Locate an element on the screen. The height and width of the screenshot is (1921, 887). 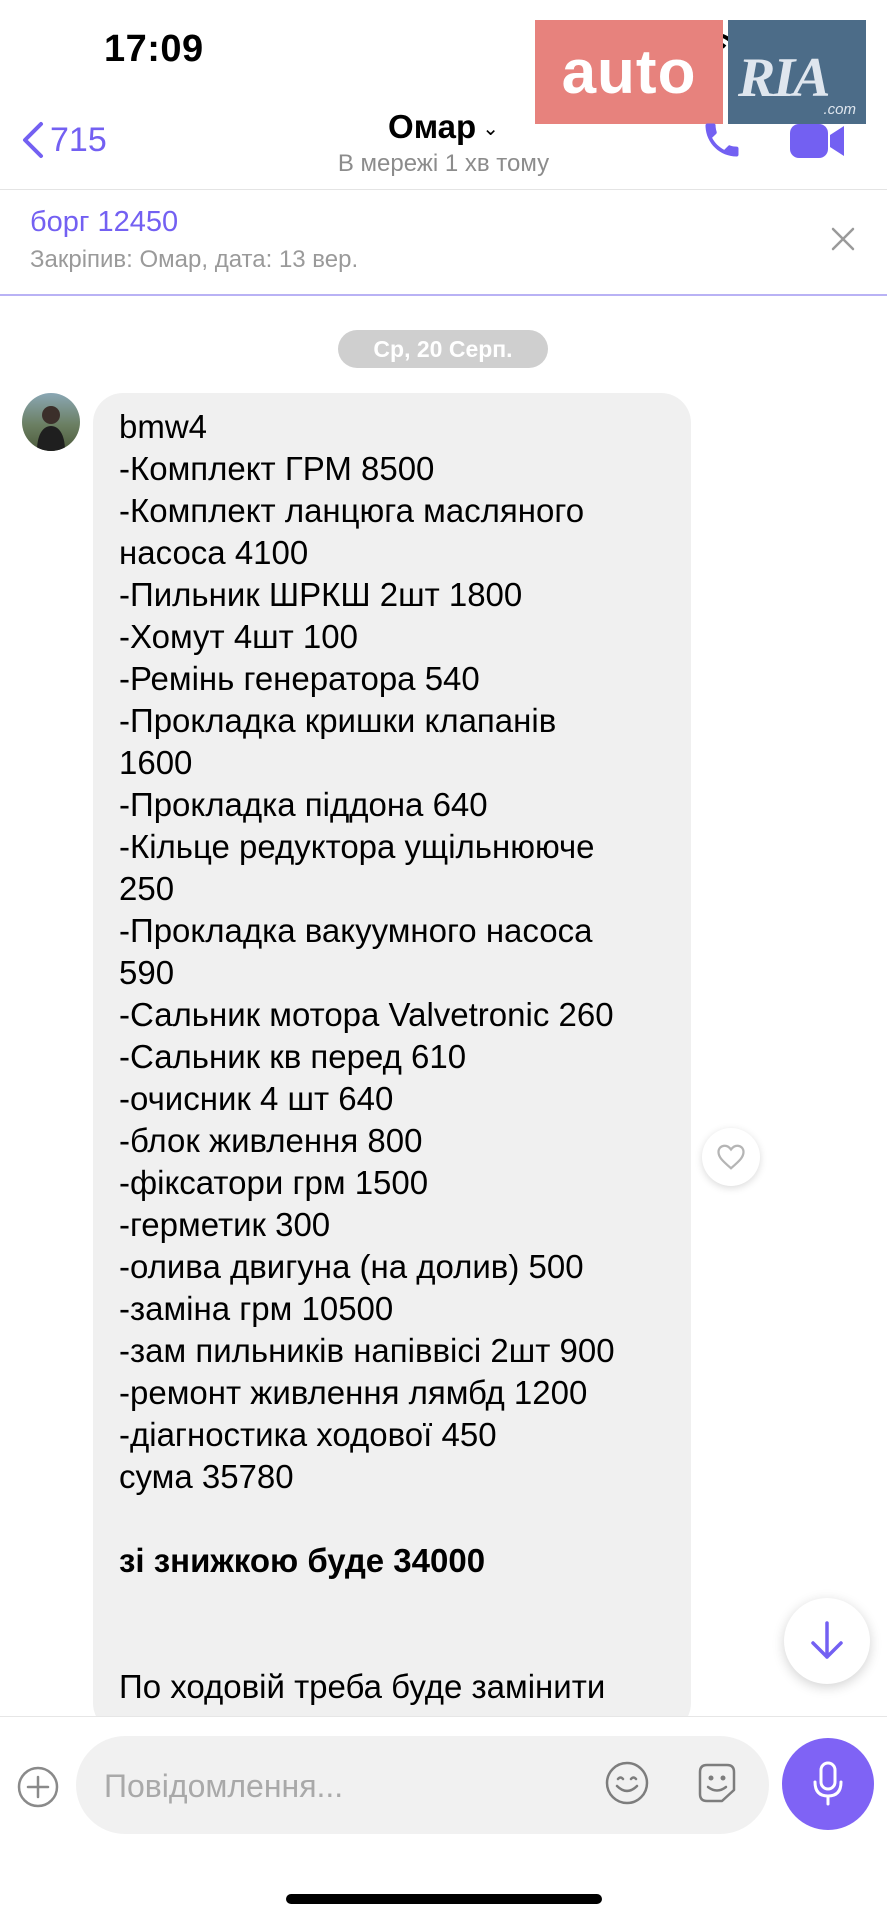
message-line: -Прокладка кришки клапанів is located at coordinates (338, 720).